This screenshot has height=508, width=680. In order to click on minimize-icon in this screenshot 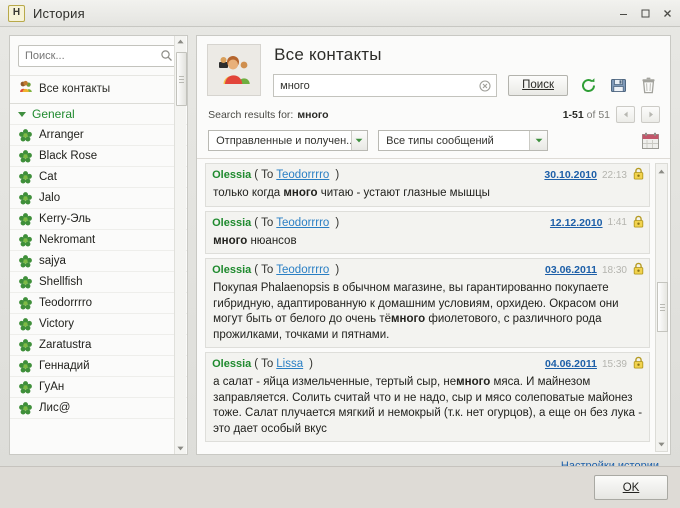, I will do `click(623, 13)`.